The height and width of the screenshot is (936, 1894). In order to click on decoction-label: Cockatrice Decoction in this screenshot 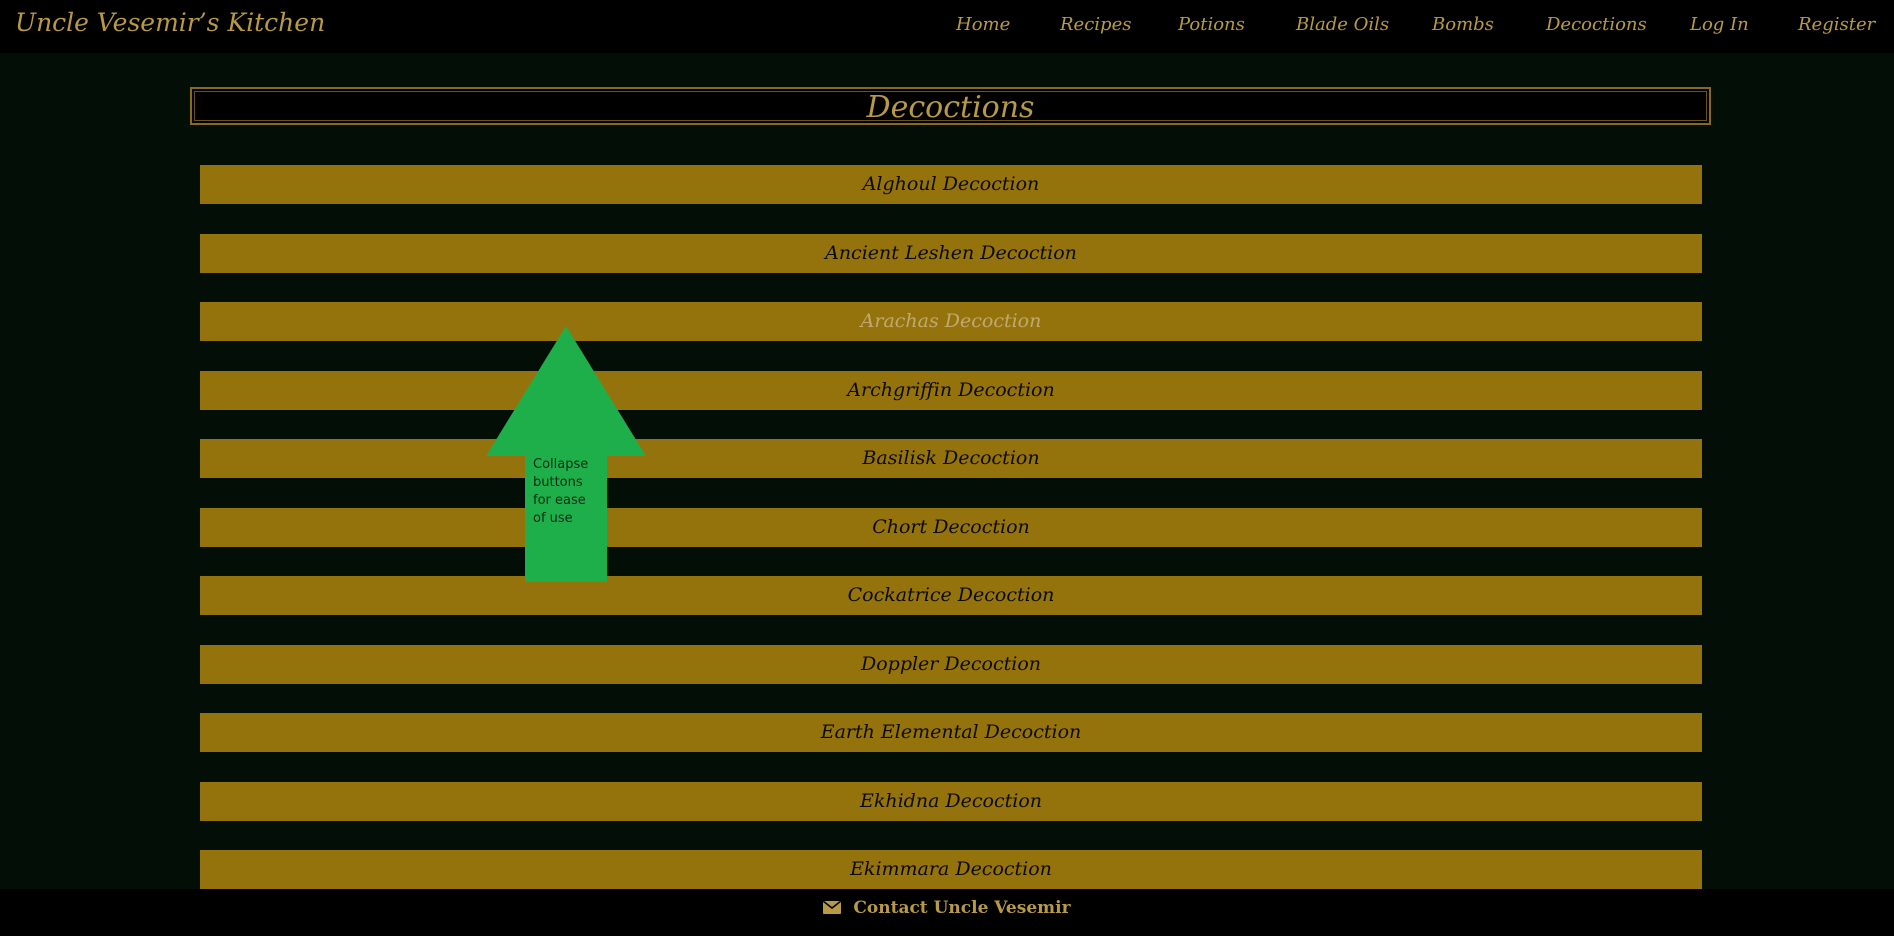, I will do `click(951, 595)`.